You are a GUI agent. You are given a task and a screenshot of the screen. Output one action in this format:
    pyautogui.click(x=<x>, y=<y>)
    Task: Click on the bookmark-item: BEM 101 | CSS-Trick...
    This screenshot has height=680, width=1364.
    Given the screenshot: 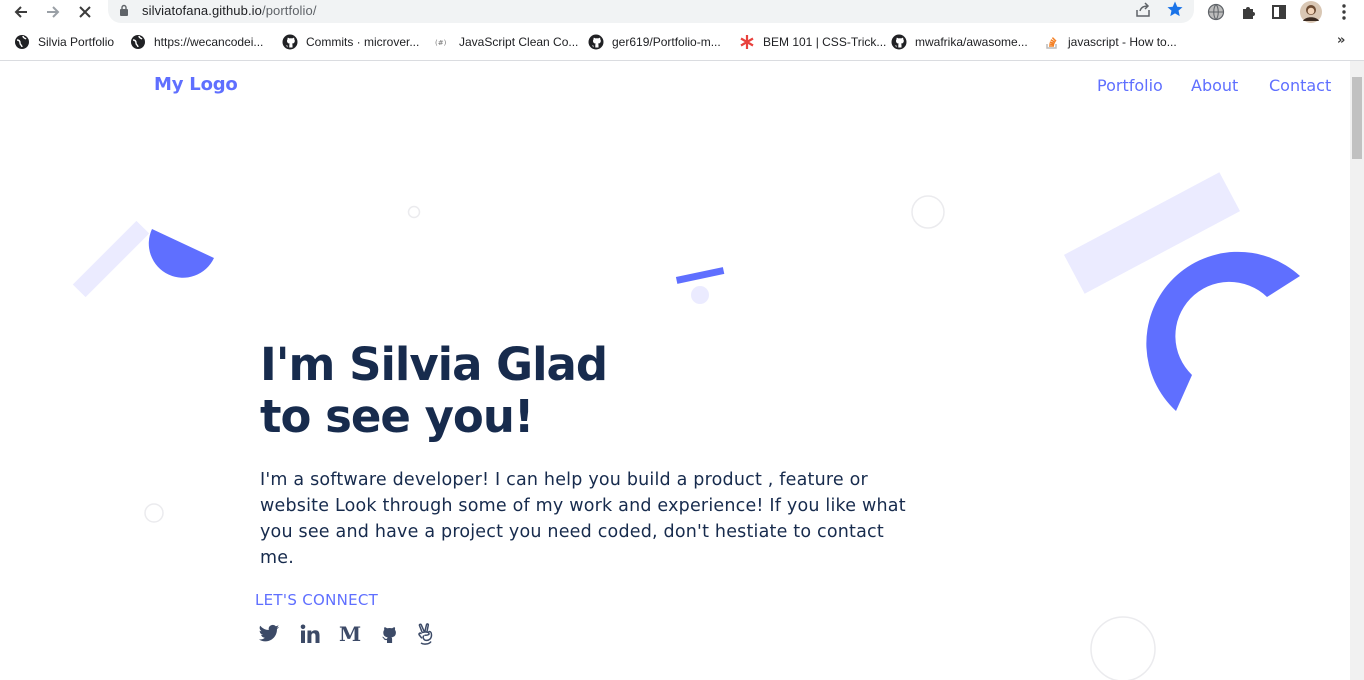 What is the action you would take?
    pyautogui.click(x=812, y=42)
    